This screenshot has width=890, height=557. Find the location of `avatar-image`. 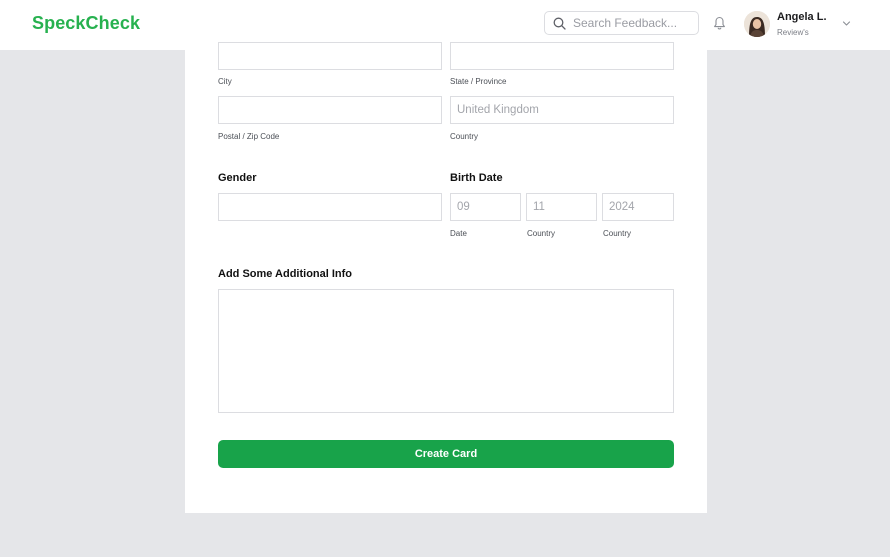

avatar-image is located at coordinates (757, 24).